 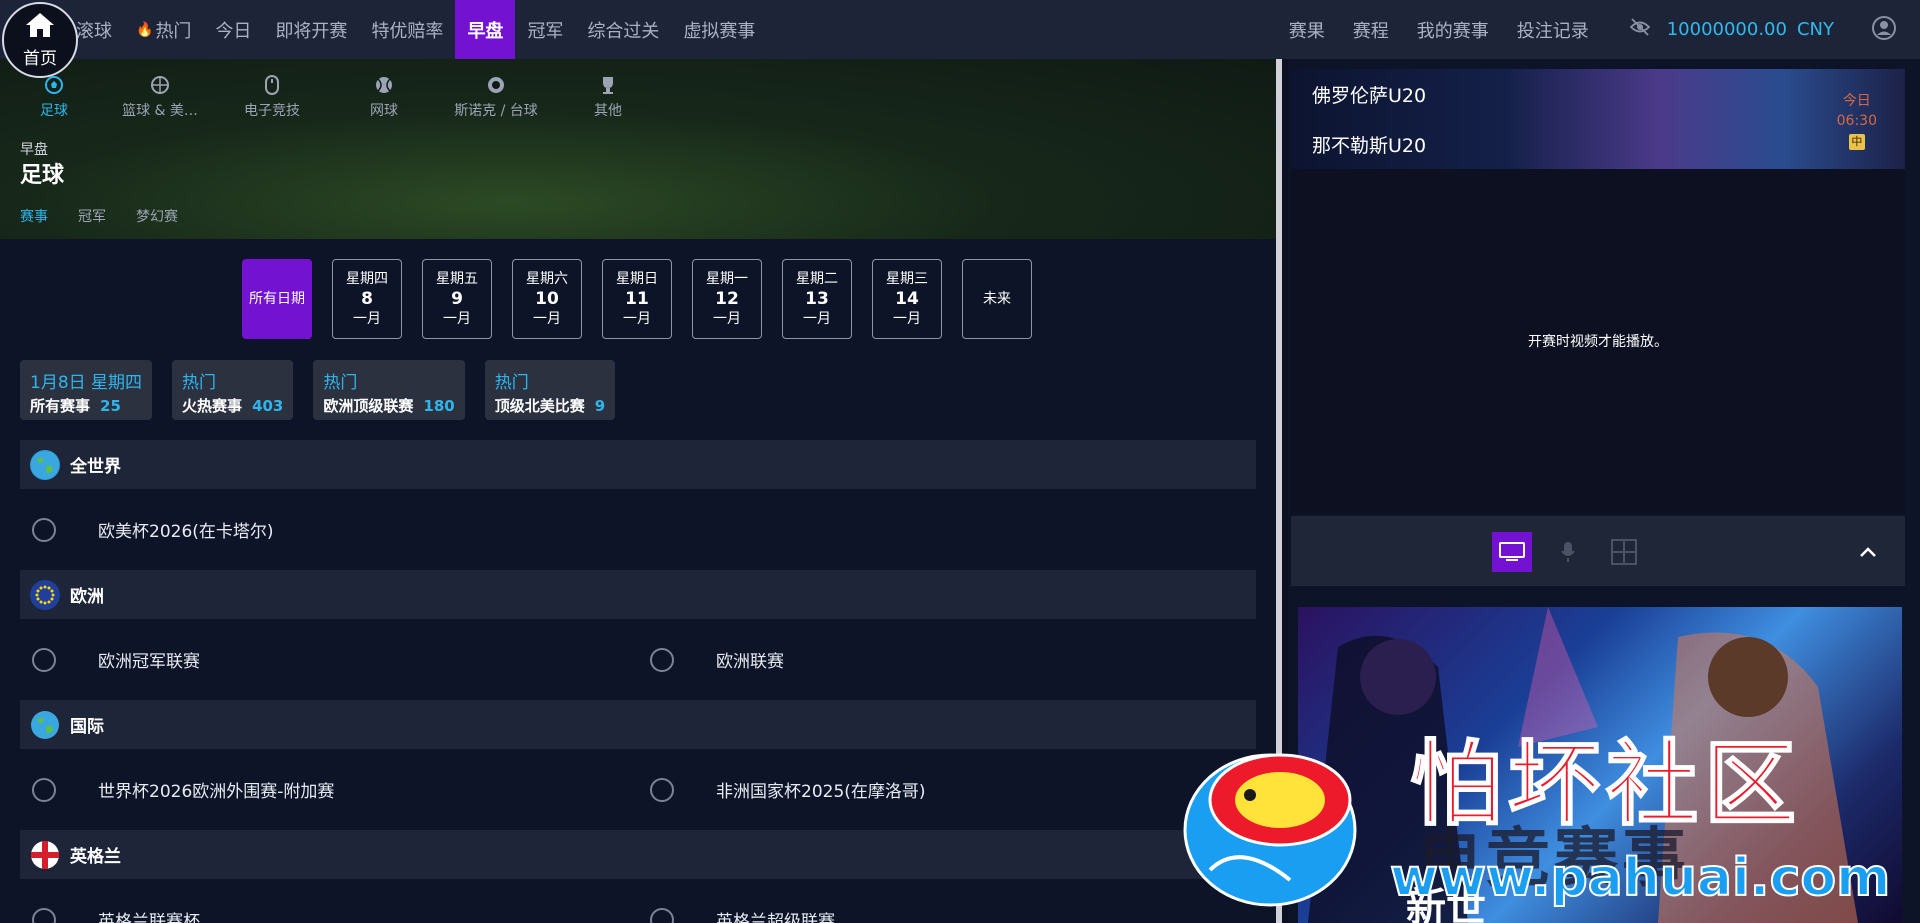 What do you see at coordinates (775, 917) in the screenshot?
I see `league-name: 英格兰超级联赛` at bounding box center [775, 917].